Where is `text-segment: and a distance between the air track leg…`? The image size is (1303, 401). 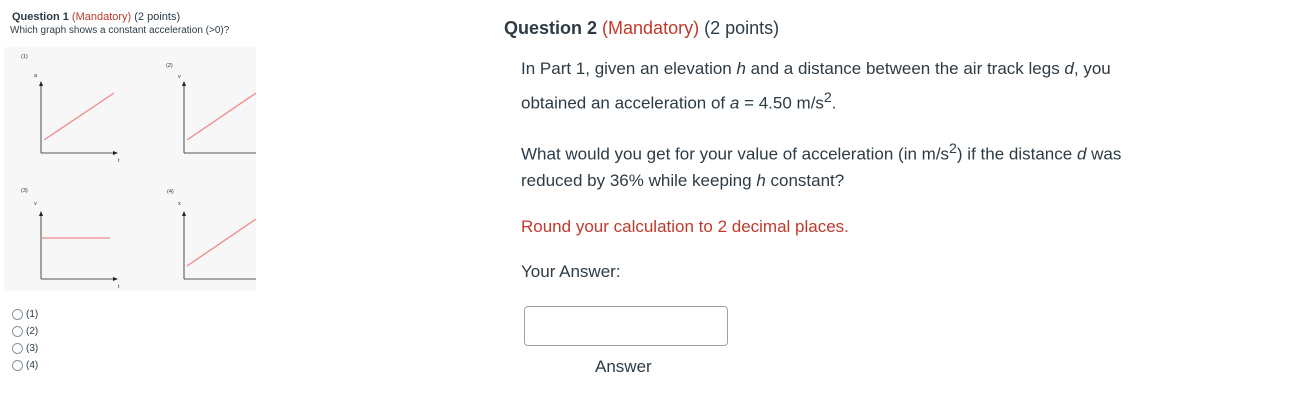
text-segment: and a distance between the air track leg… is located at coordinates (905, 68).